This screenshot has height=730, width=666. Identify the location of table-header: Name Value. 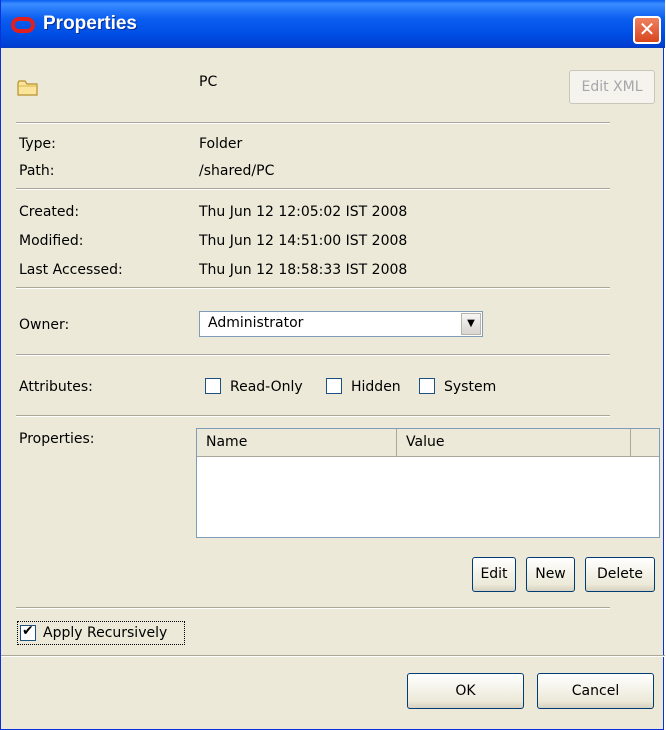
(428, 443).